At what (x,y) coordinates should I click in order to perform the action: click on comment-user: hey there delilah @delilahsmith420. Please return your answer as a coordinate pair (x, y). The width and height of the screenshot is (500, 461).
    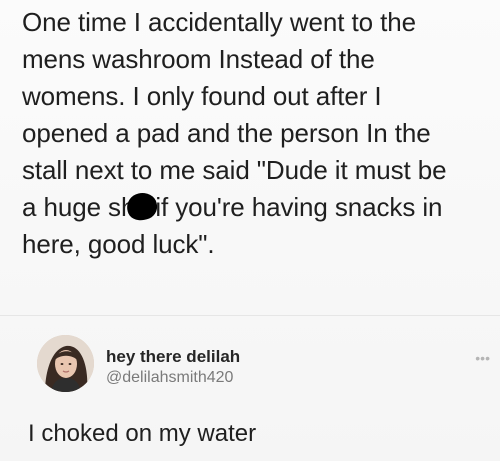
    Looking at the image, I should click on (173, 368).